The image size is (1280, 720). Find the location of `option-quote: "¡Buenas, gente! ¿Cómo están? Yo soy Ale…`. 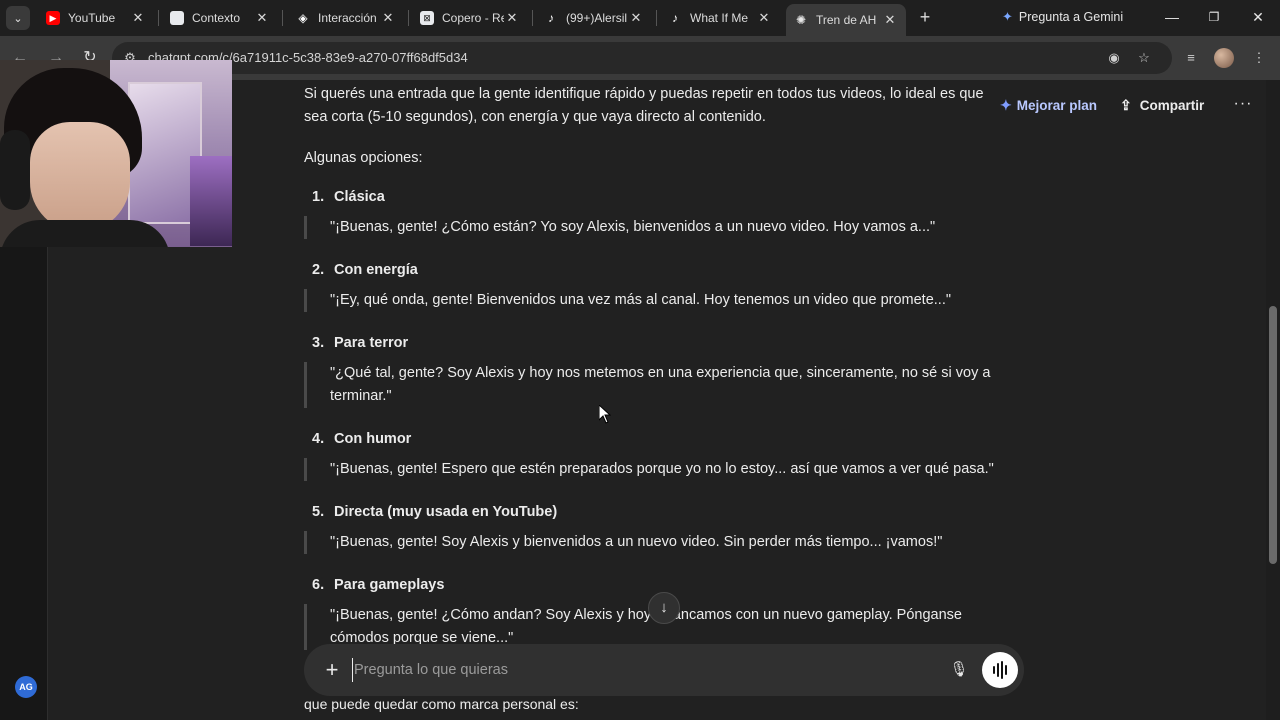

option-quote: "¡Buenas, gente! ¿Cómo están? Yo soy Ale… is located at coordinates (664, 227).